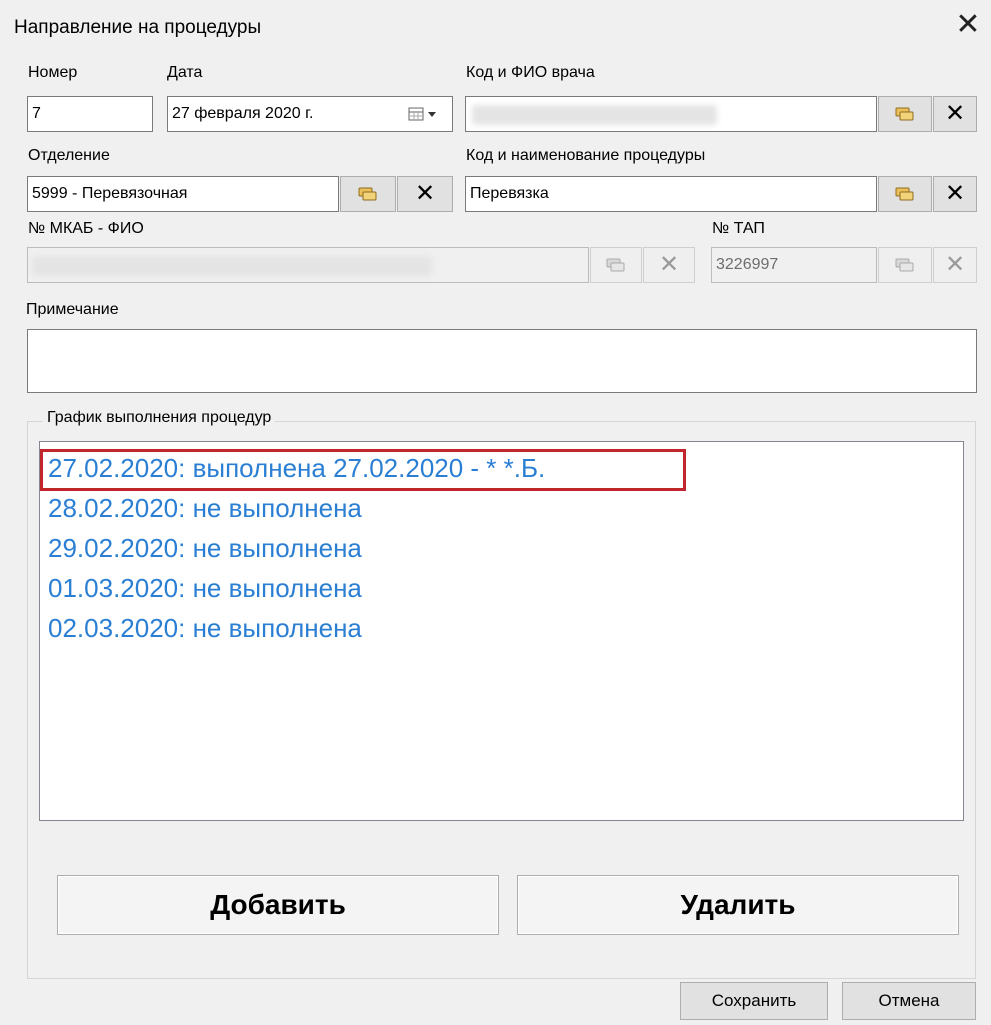 Image resolution: width=991 pixels, height=1025 pixels. I want to click on number-field: 7, so click(90, 114).